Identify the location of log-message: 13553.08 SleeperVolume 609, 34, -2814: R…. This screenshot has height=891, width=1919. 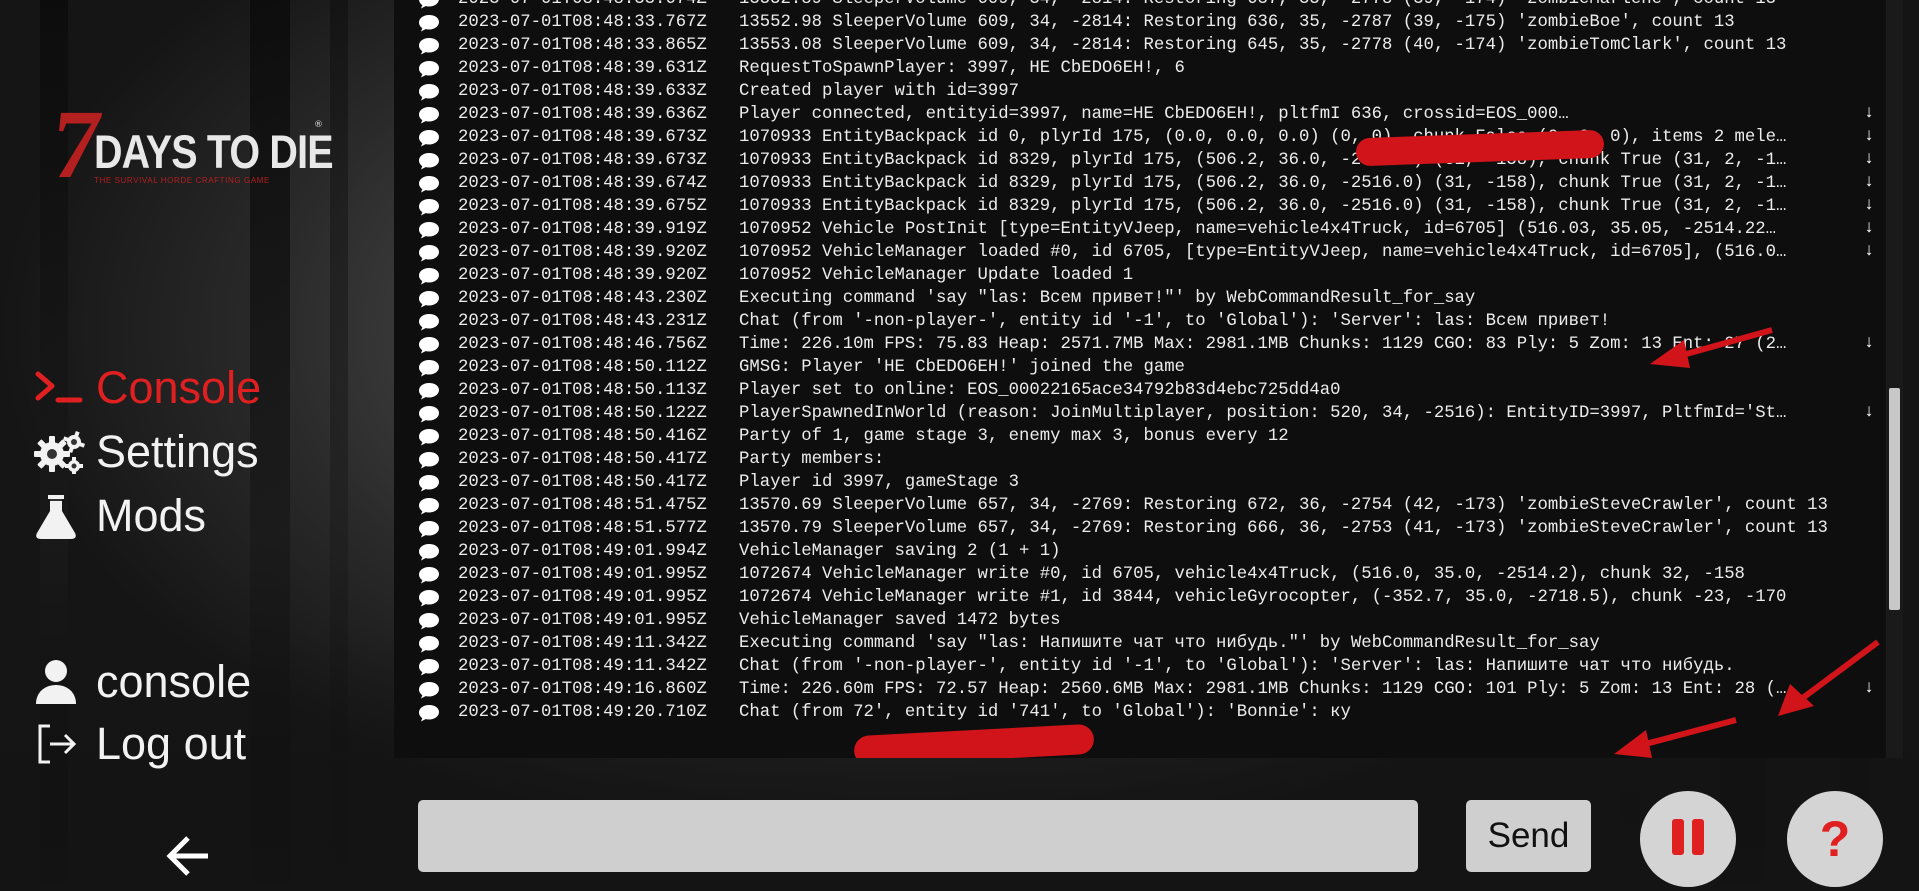
(1263, 45).